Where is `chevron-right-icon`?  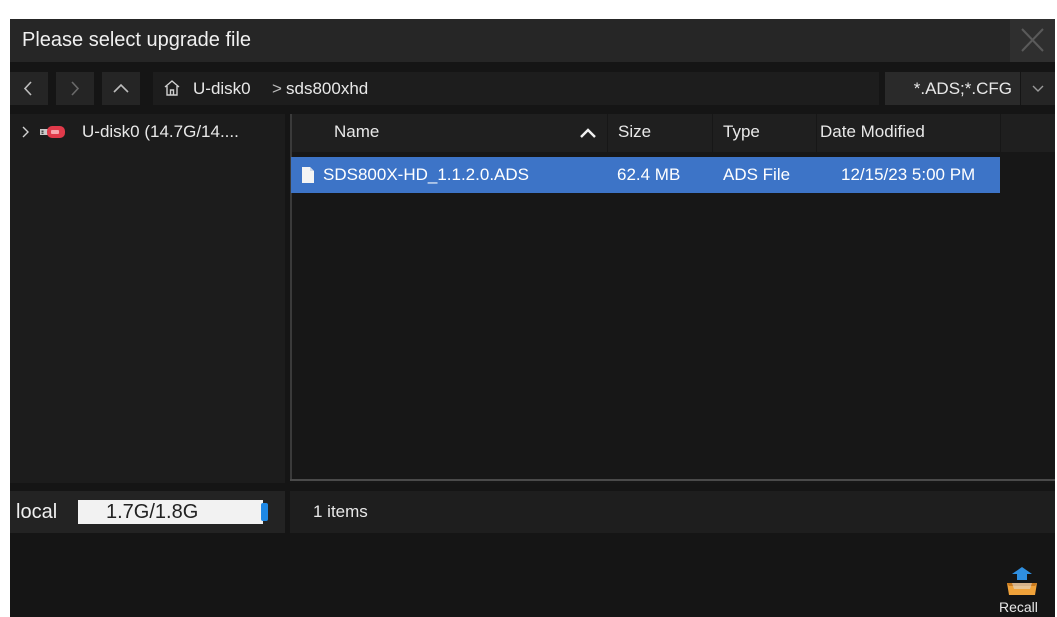
chevron-right-icon is located at coordinates (75, 88).